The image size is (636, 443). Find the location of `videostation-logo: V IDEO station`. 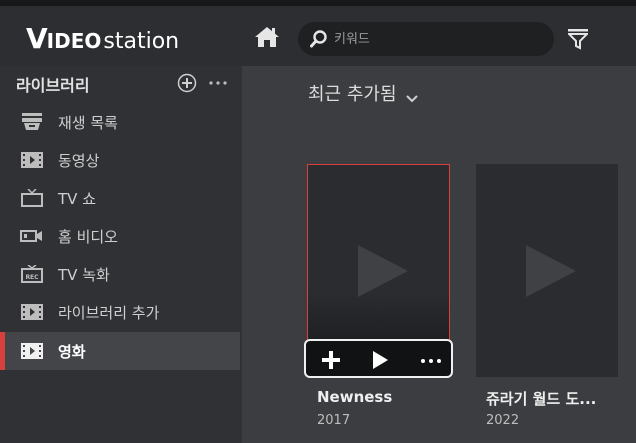

videostation-logo: V IDEO station is located at coordinates (103, 38).